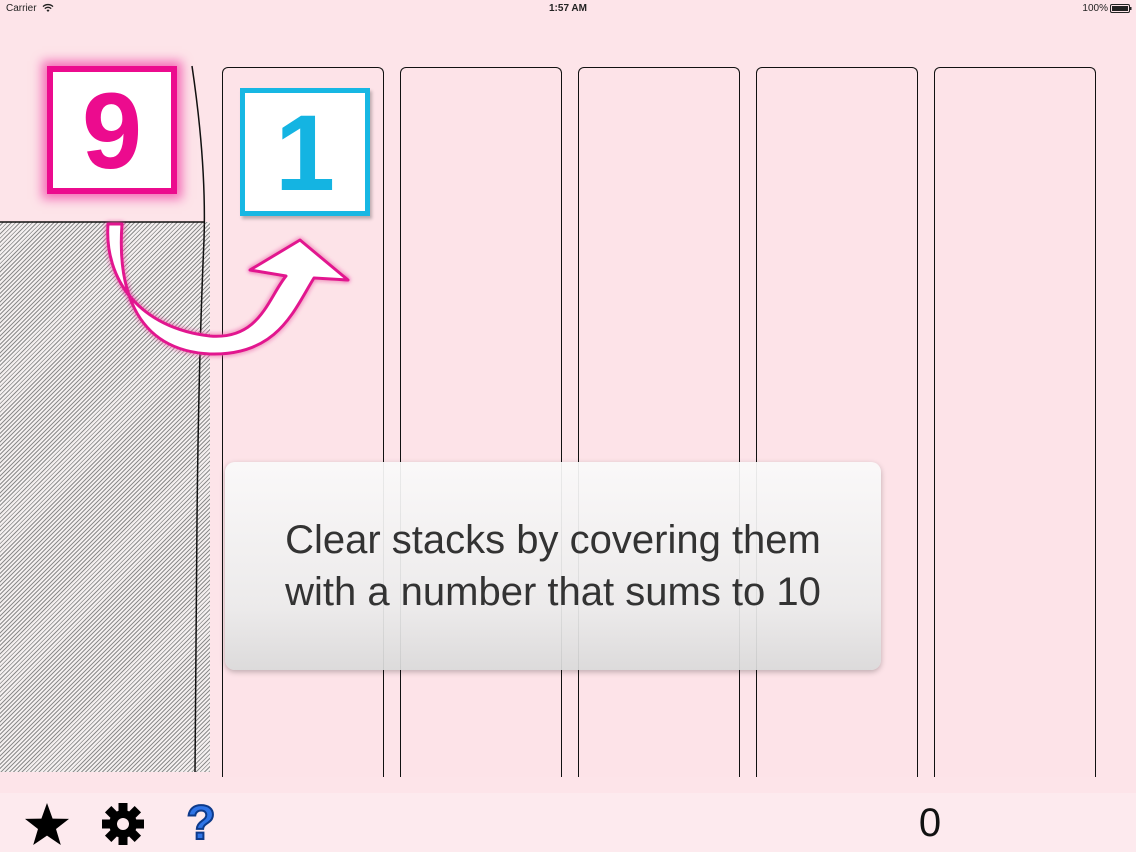 The height and width of the screenshot is (852, 1136). I want to click on star-icon, so click(47, 824).